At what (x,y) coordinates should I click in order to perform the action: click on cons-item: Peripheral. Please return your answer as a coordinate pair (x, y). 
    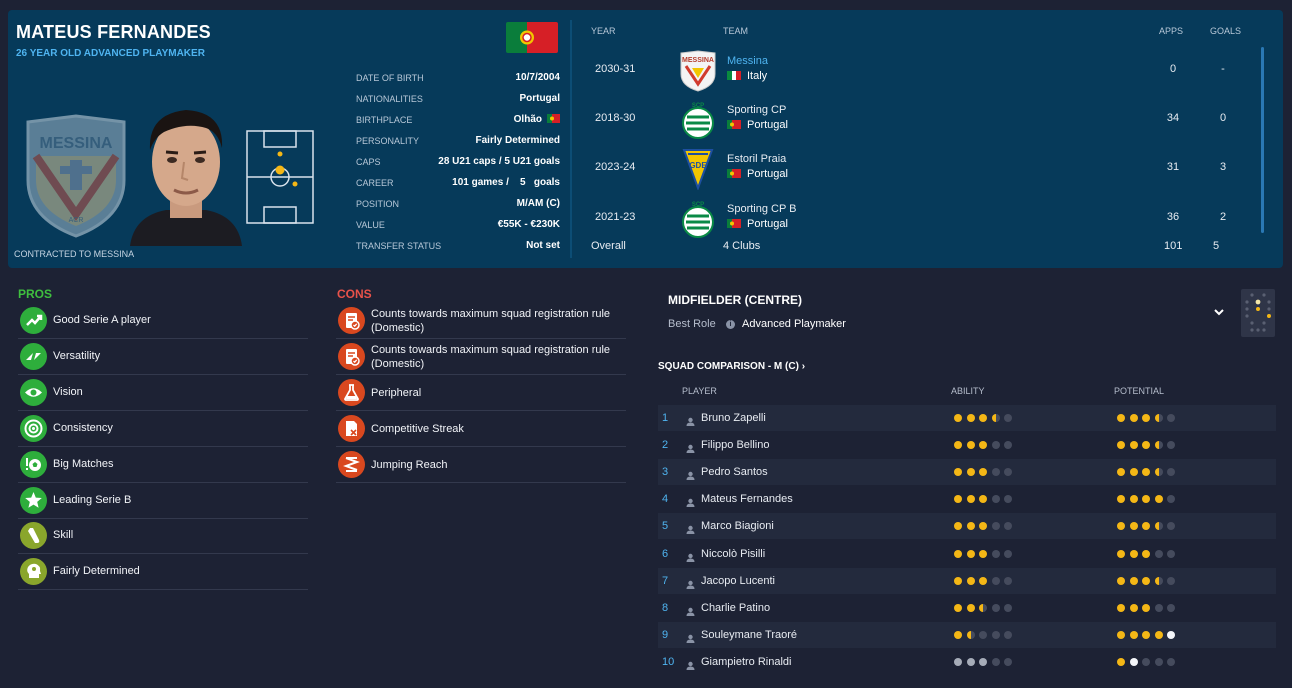
    Looking at the image, I should click on (481, 393).